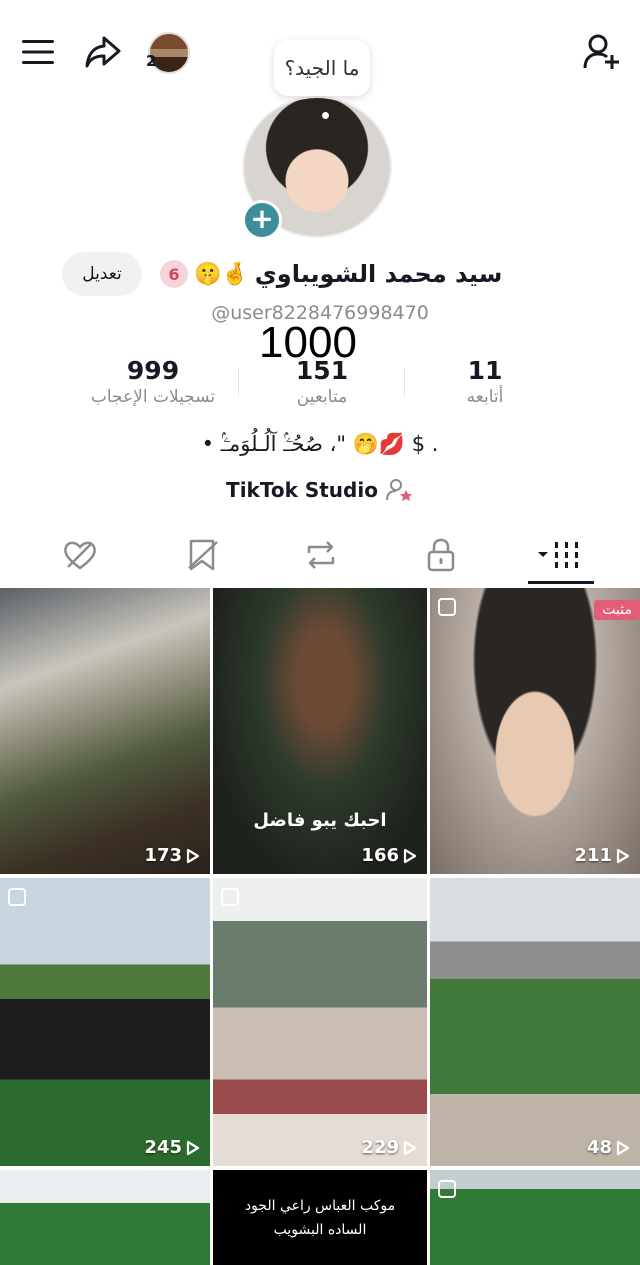 The image size is (640, 1265). What do you see at coordinates (320, 444) in the screenshot?
I see `bio-text: • صُحُـۧـۢ آلُـلُوَمـۧـۢ ،" 🤭💋 $ .` at bounding box center [320, 444].